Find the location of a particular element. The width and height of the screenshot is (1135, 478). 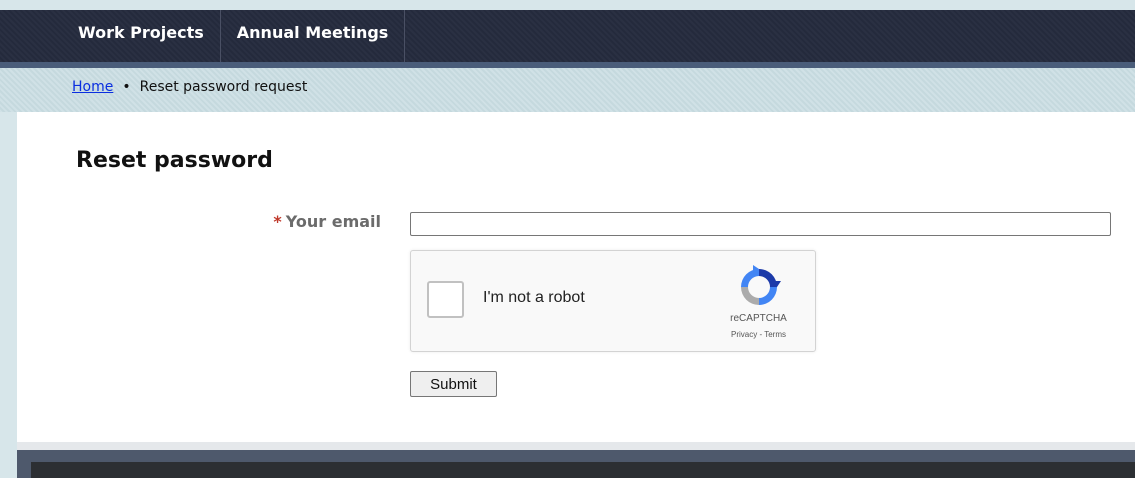

email-field is located at coordinates (760, 224).